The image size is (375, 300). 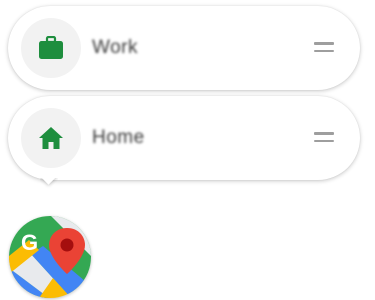 What do you see at coordinates (115, 47) in the screenshot?
I see `shortcut-label: Work` at bounding box center [115, 47].